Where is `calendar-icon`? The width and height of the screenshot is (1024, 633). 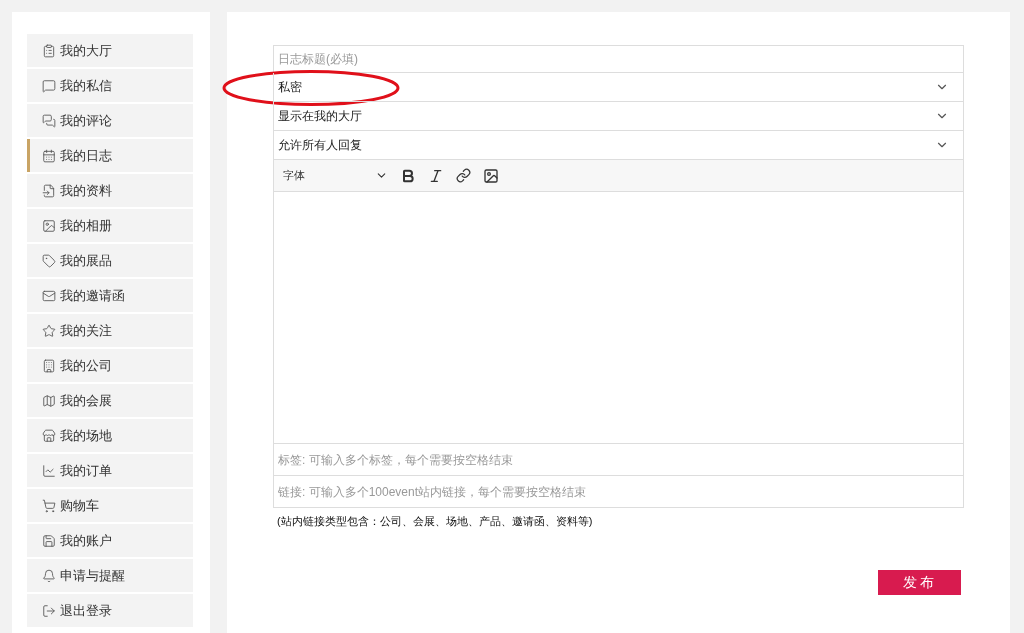
calendar-icon is located at coordinates (49, 155).